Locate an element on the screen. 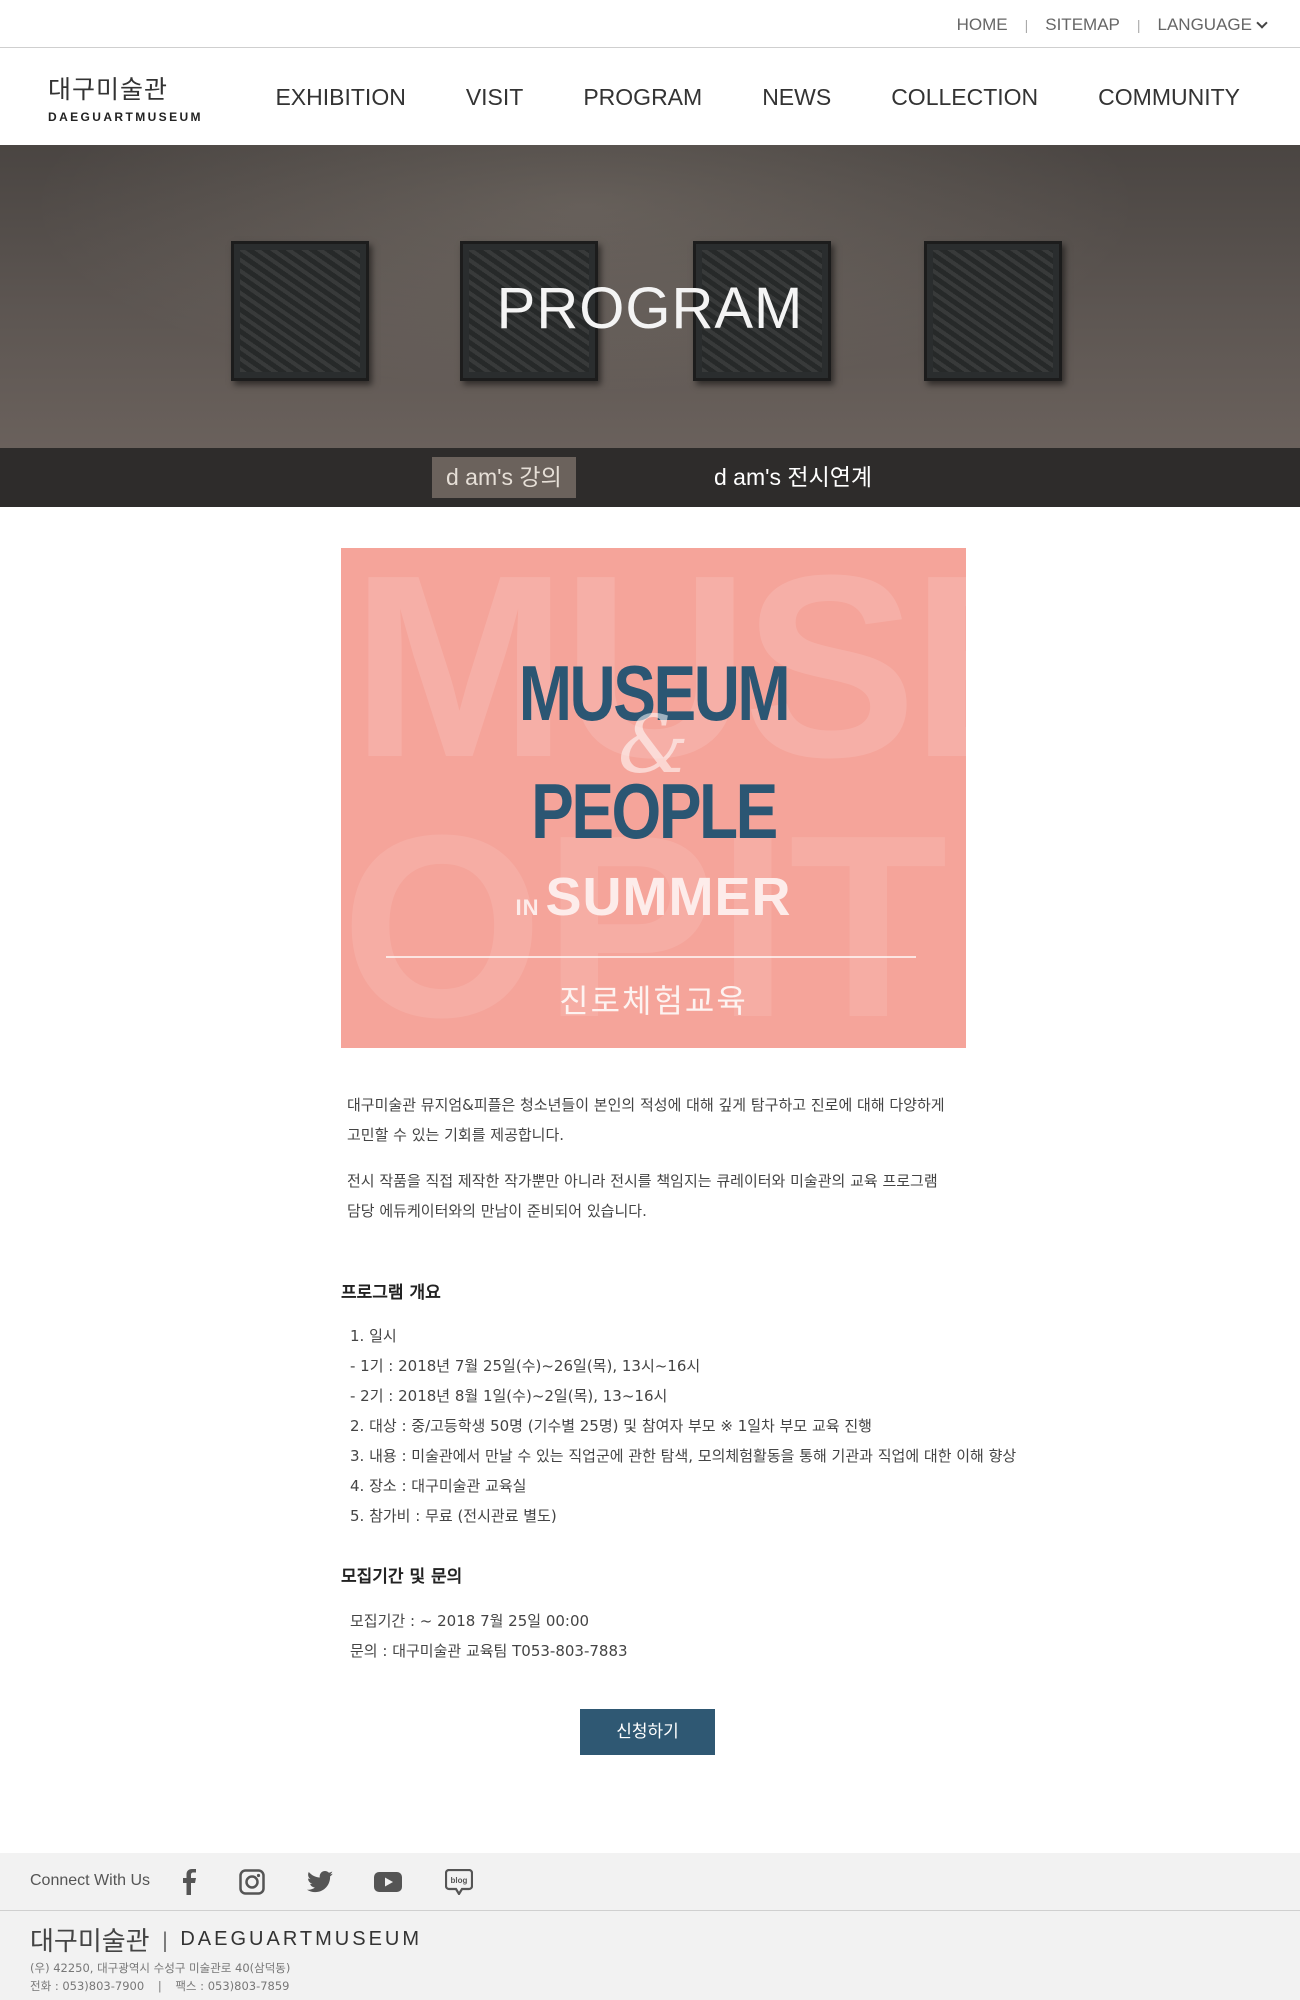 The image size is (1300, 2000). list-item: - 2기 : 2018년 8월 1일(수)~2일(목), 13~16시 is located at coordinates (509, 1396).